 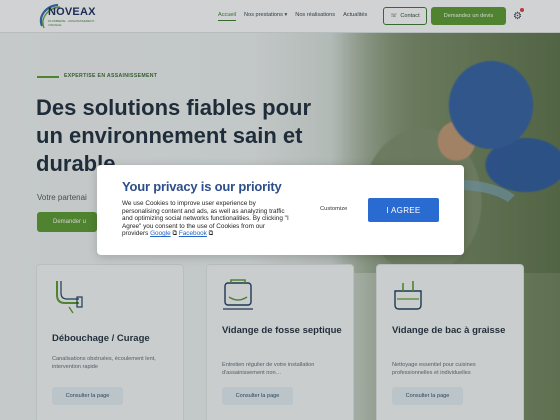 I want to click on customize-button: Customize, so click(x=333, y=209).